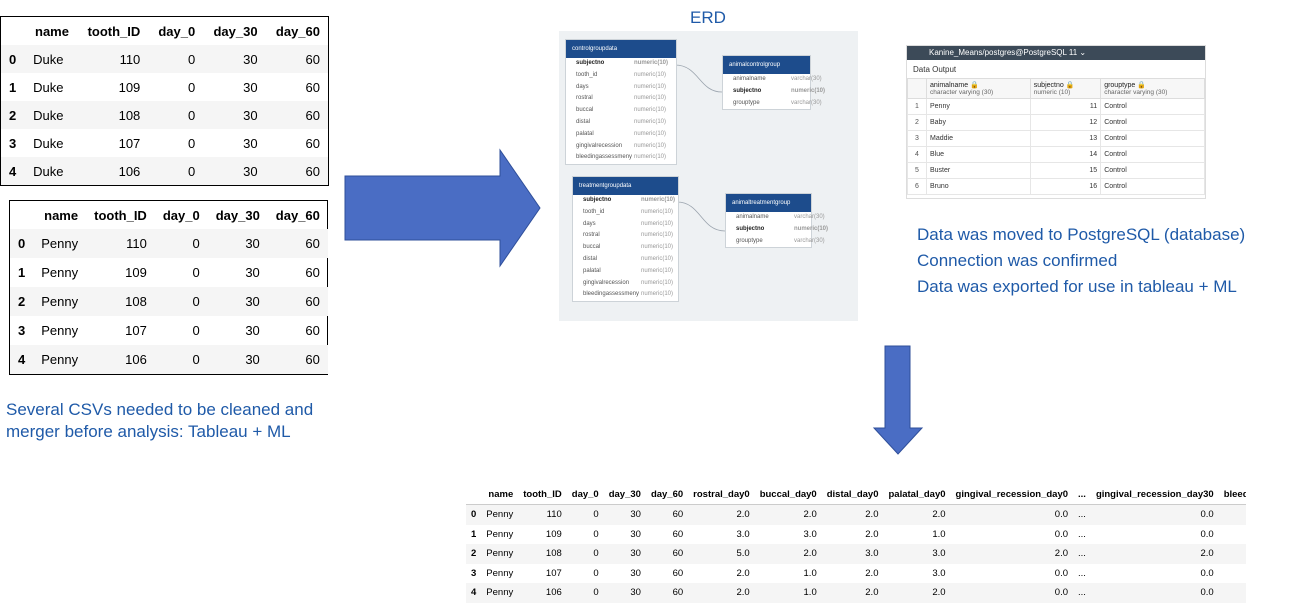  What do you see at coordinates (181, 215) in the screenshot?
I see `column-header: day_0` at bounding box center [181, 215].